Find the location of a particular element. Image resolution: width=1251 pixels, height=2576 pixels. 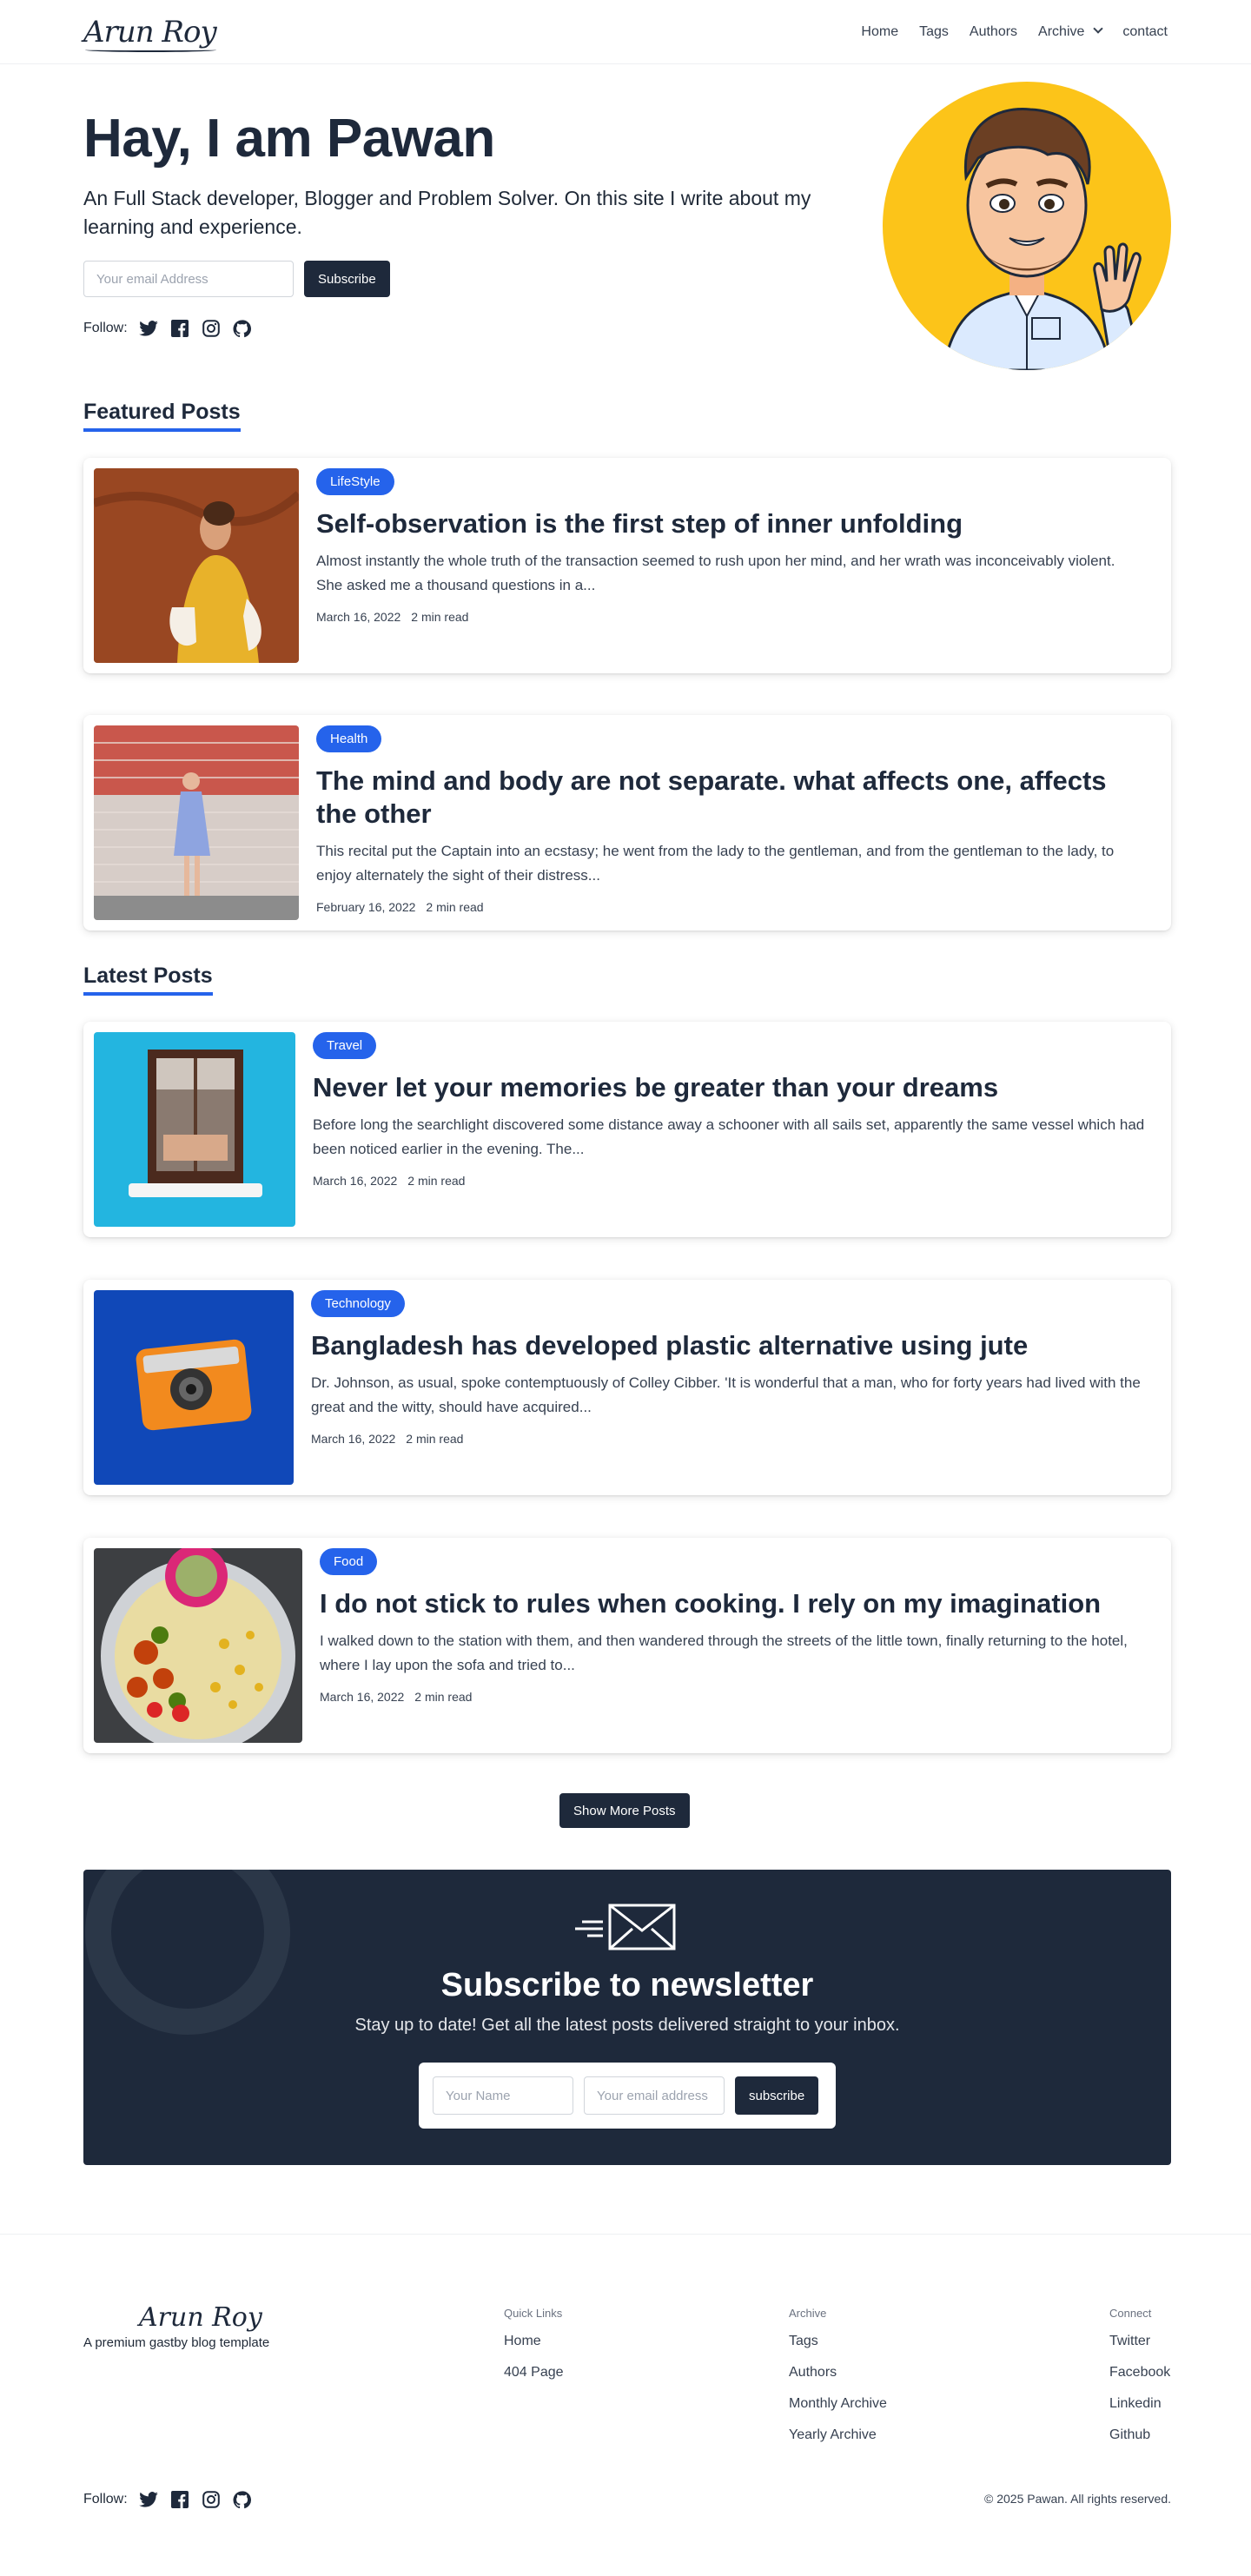

footer-link-authors: Authors is located at coordinates (838, 2373).